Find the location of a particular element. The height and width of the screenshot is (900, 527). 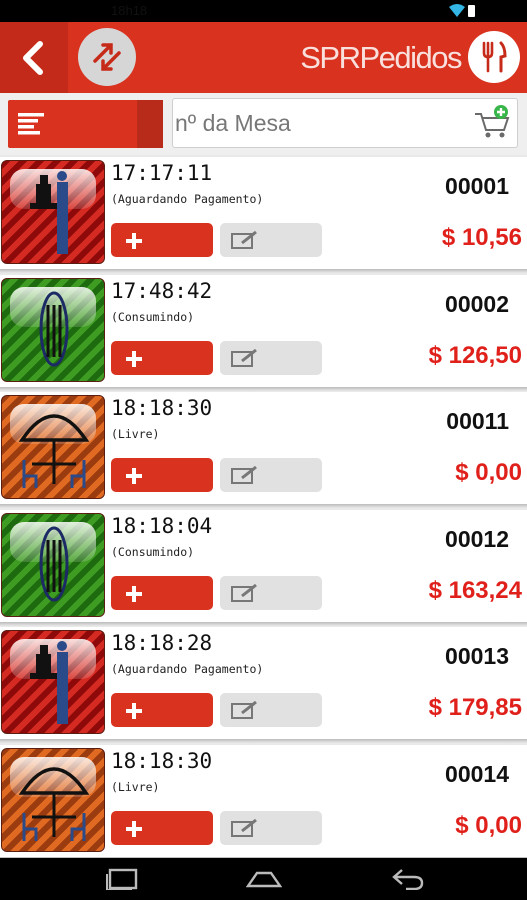

table-number: 00001 is located at coordinates (477, 186).